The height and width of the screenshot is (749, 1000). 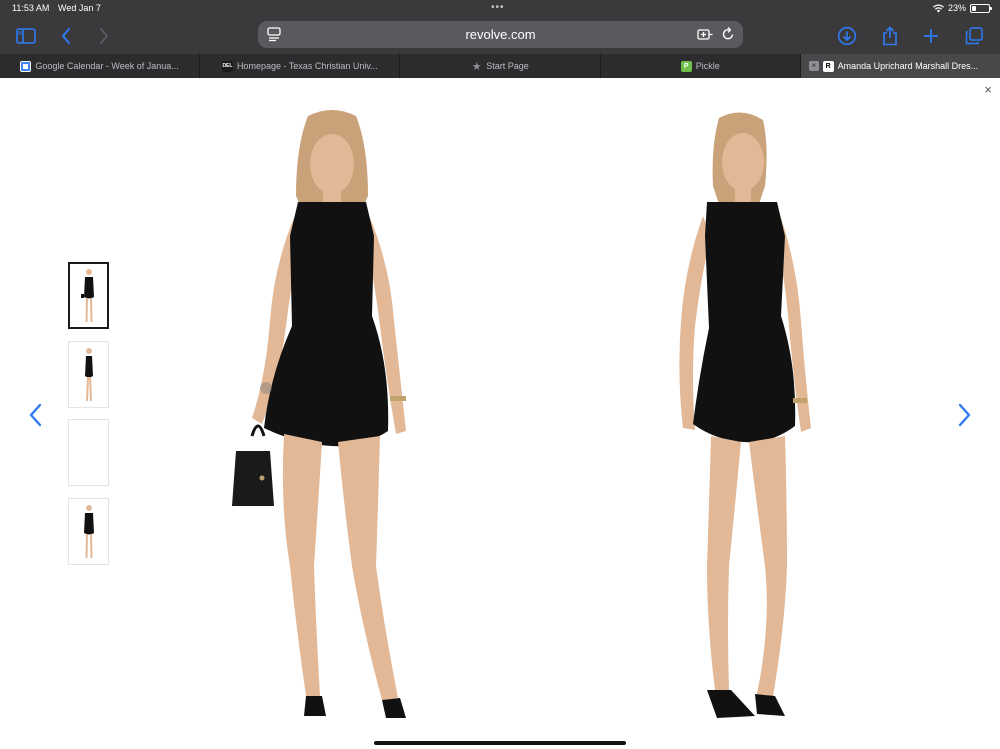 I want to click on thumbnail-front-view, so click(x=88, y=295).